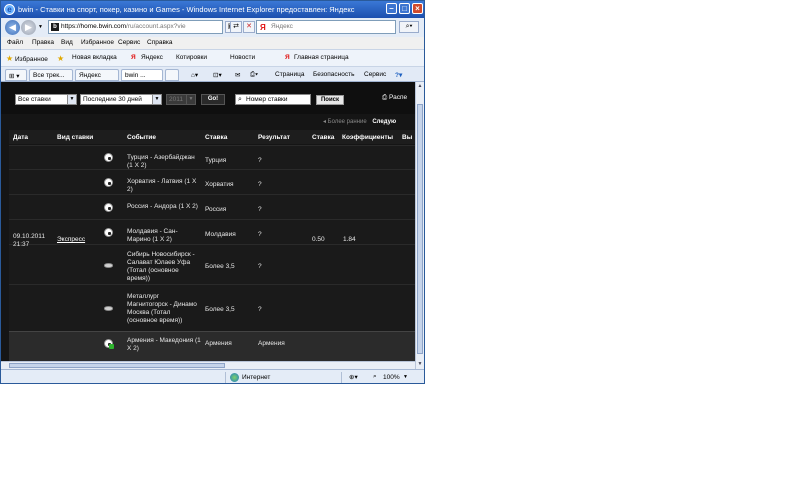 The image size is (800, 500). Describe the element at coordinates (29, 240) in the screenshot. I see `bet-date: 09.10.2011 21:37` at that location.